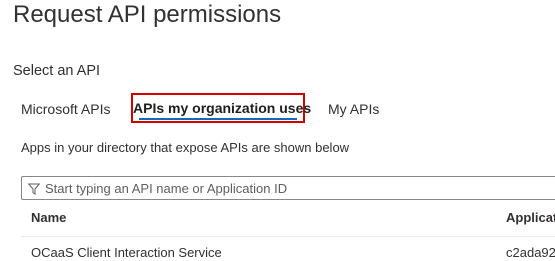 The width and height of the screenshot is (555, 261). Describe the element at coordinates (530, 252) in the screenshot. I see `application-id-cell: c2ada92` at that location.